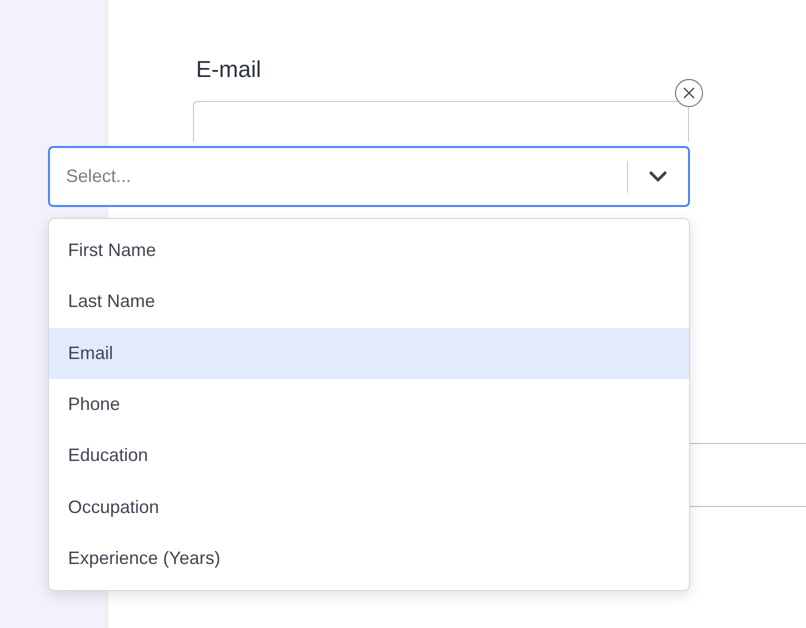 The width and height of the screenshot is (806, 628). Describe the element at coordinates (369, 507) in the screenshot. I see `menu-option: Occupation` at that location.